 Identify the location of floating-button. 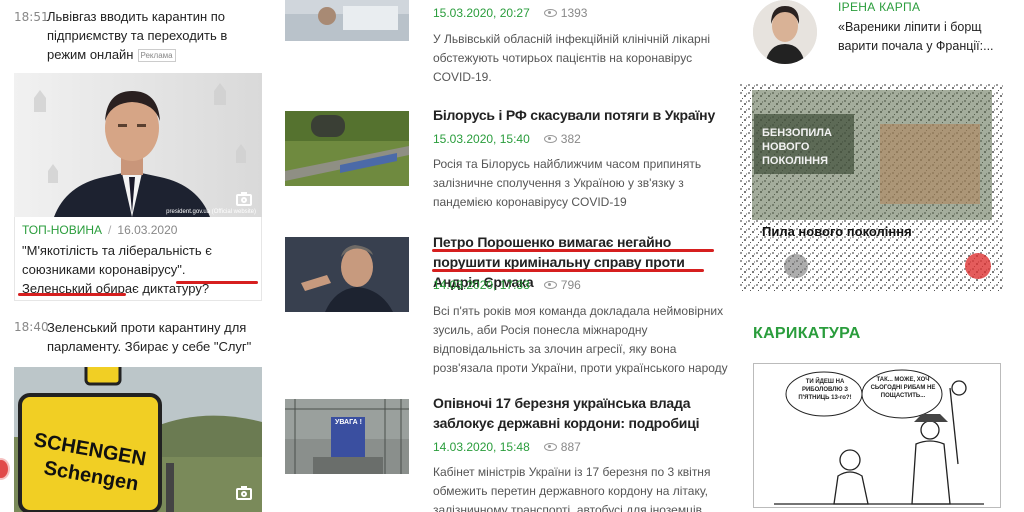
(5, 469).